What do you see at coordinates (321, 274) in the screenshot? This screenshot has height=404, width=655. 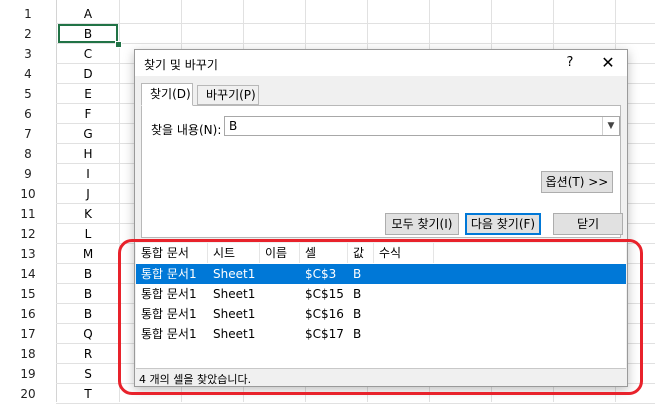 I see `result-cell: $C$3` at bounding box center [321, 274].